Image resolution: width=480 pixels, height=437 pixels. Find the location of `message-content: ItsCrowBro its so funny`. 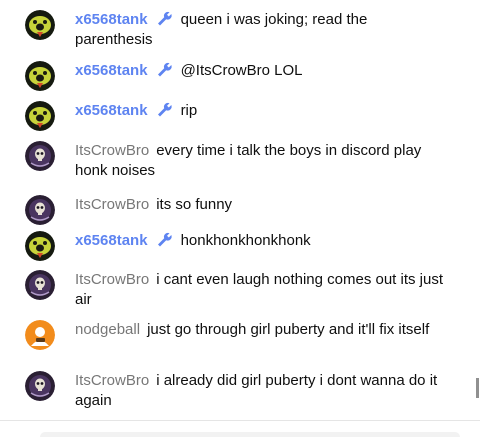

message-content: ItsCrowBro its so funny is located at coordinates (260, 205).